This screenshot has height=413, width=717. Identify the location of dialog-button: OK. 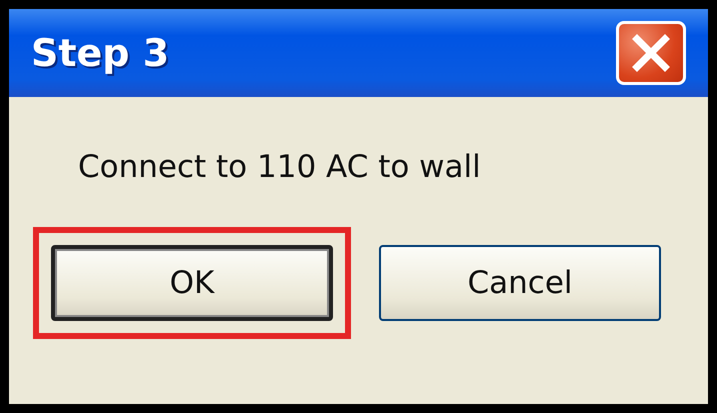
(192, 283).